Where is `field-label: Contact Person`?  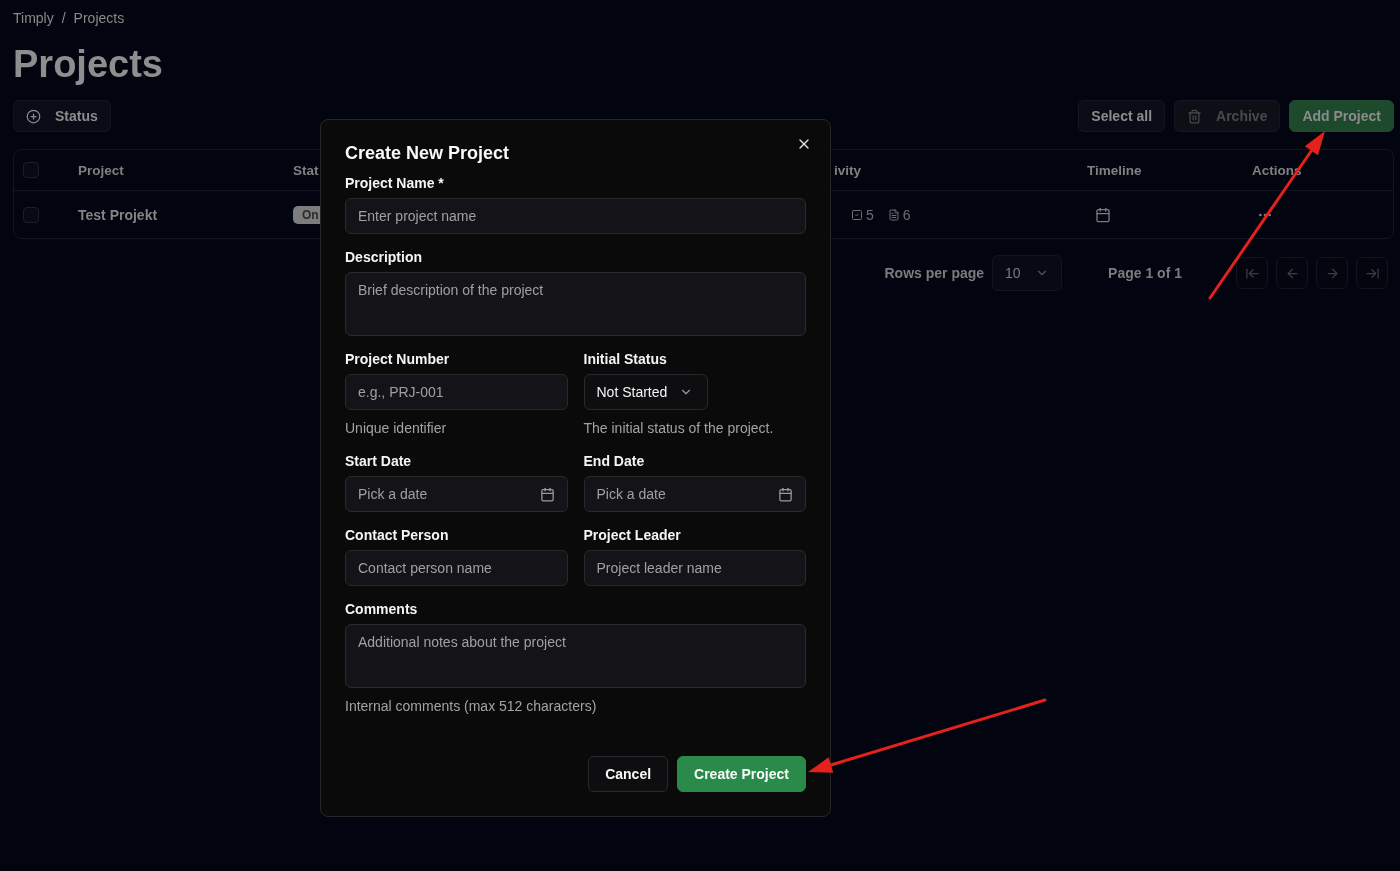 field-label: Contact Person is located at coordinates (397, 535).